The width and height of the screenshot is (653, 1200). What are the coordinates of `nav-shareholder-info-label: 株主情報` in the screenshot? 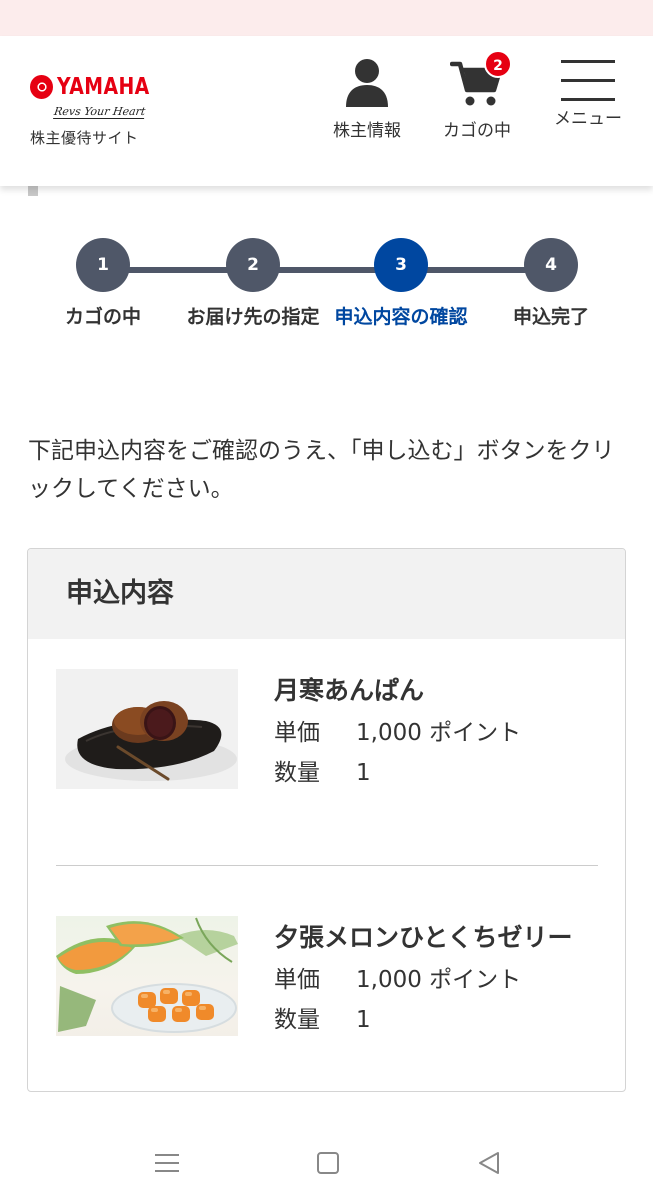 It's located at (367, 131).